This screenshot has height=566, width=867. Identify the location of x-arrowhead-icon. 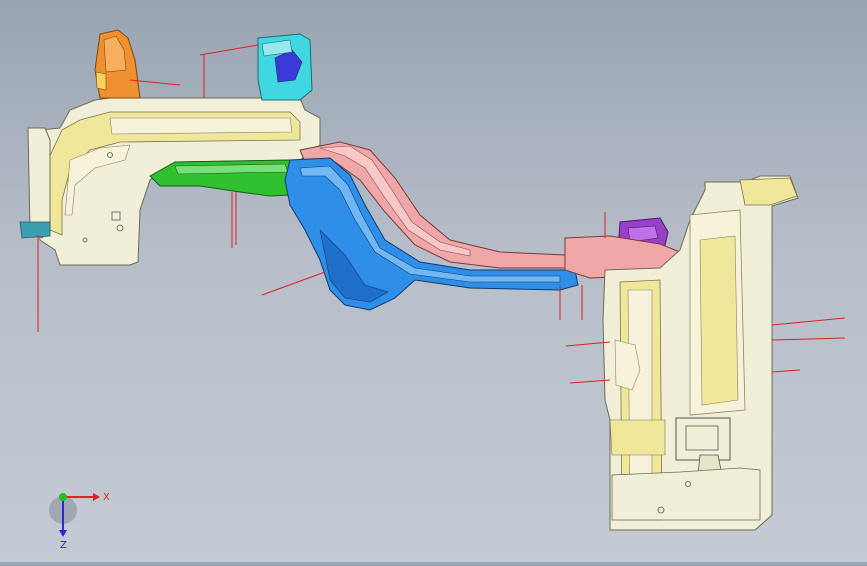
(96, 497).